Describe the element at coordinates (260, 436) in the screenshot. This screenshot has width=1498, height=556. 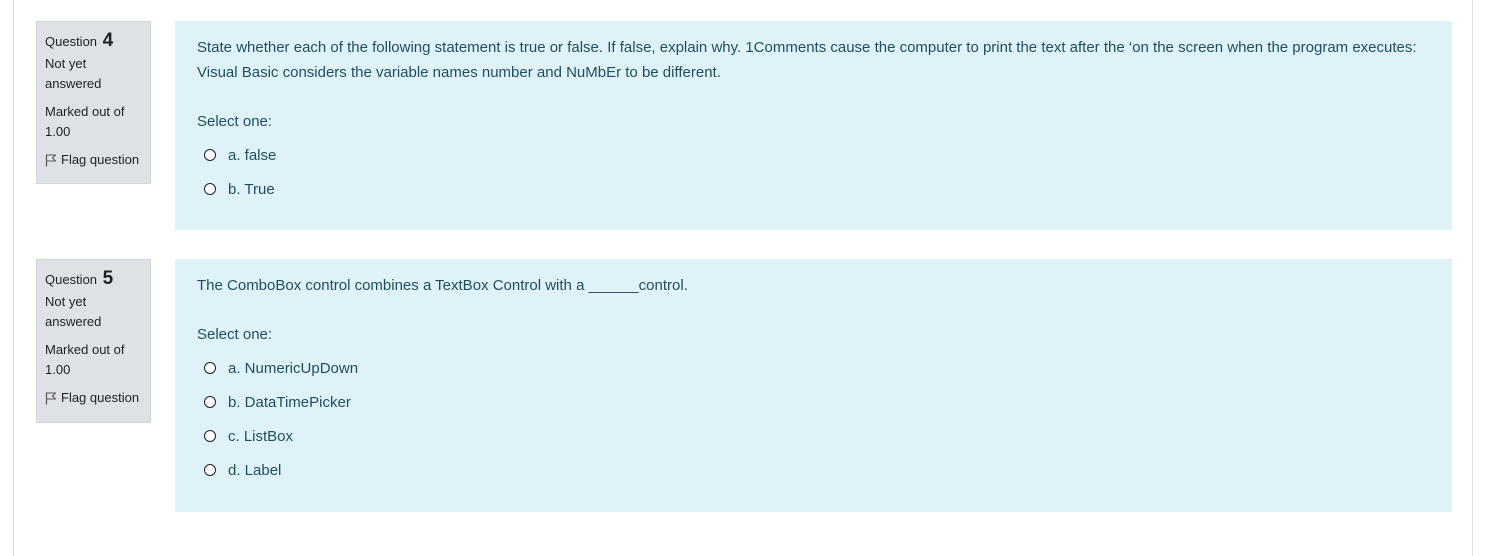
I see `answer-label: c. ListBox` at that location.